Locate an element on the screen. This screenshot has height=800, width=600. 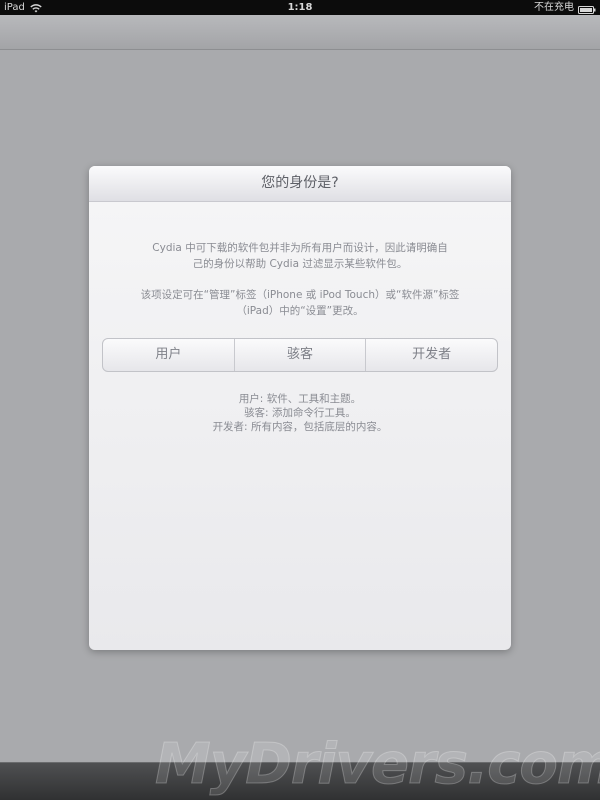
segment-hacker: 骇客 is located at coordinates (301, 355).